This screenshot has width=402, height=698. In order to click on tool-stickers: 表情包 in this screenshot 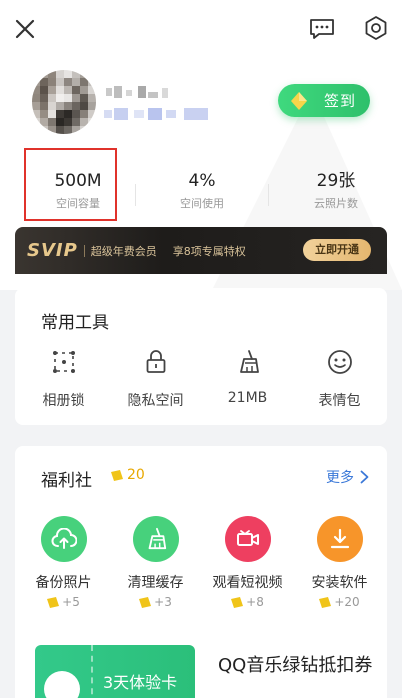, I will do `click(339, 379)`.